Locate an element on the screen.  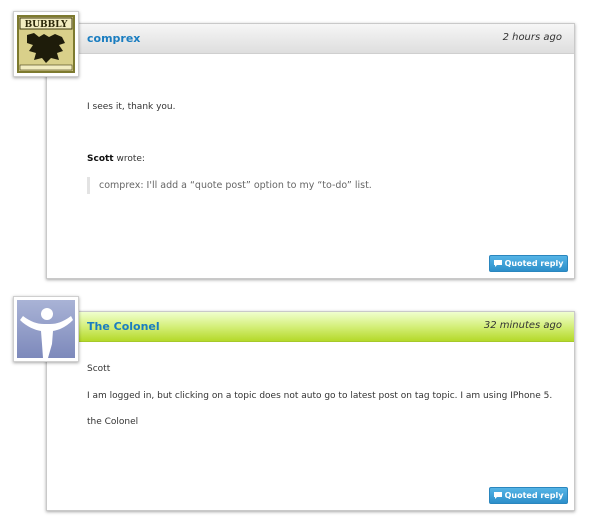
post-body-line: Scott is located at coordinates (99, 369).